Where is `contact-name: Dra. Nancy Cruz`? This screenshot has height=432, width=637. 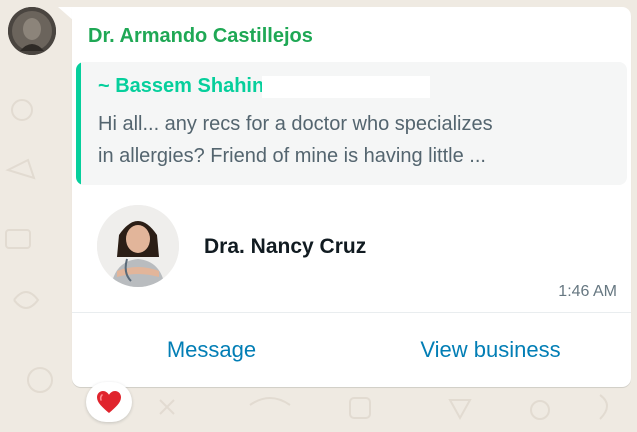 contact-name: Dra. Nancy Cruz is located at coordinates (285, 247).